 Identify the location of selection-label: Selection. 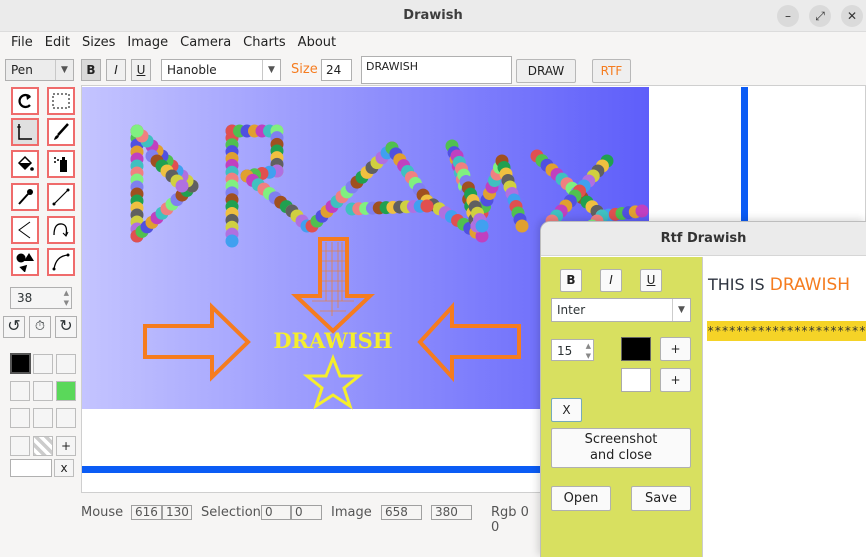
(231, 512).